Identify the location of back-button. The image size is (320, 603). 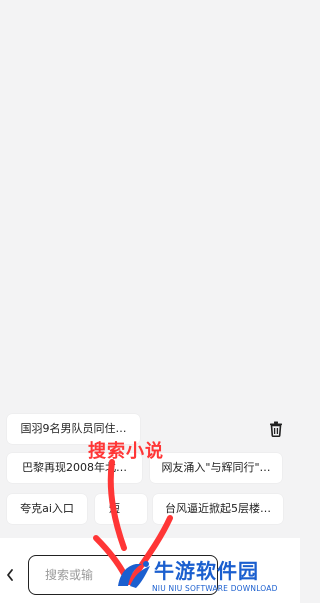
(10, 575).